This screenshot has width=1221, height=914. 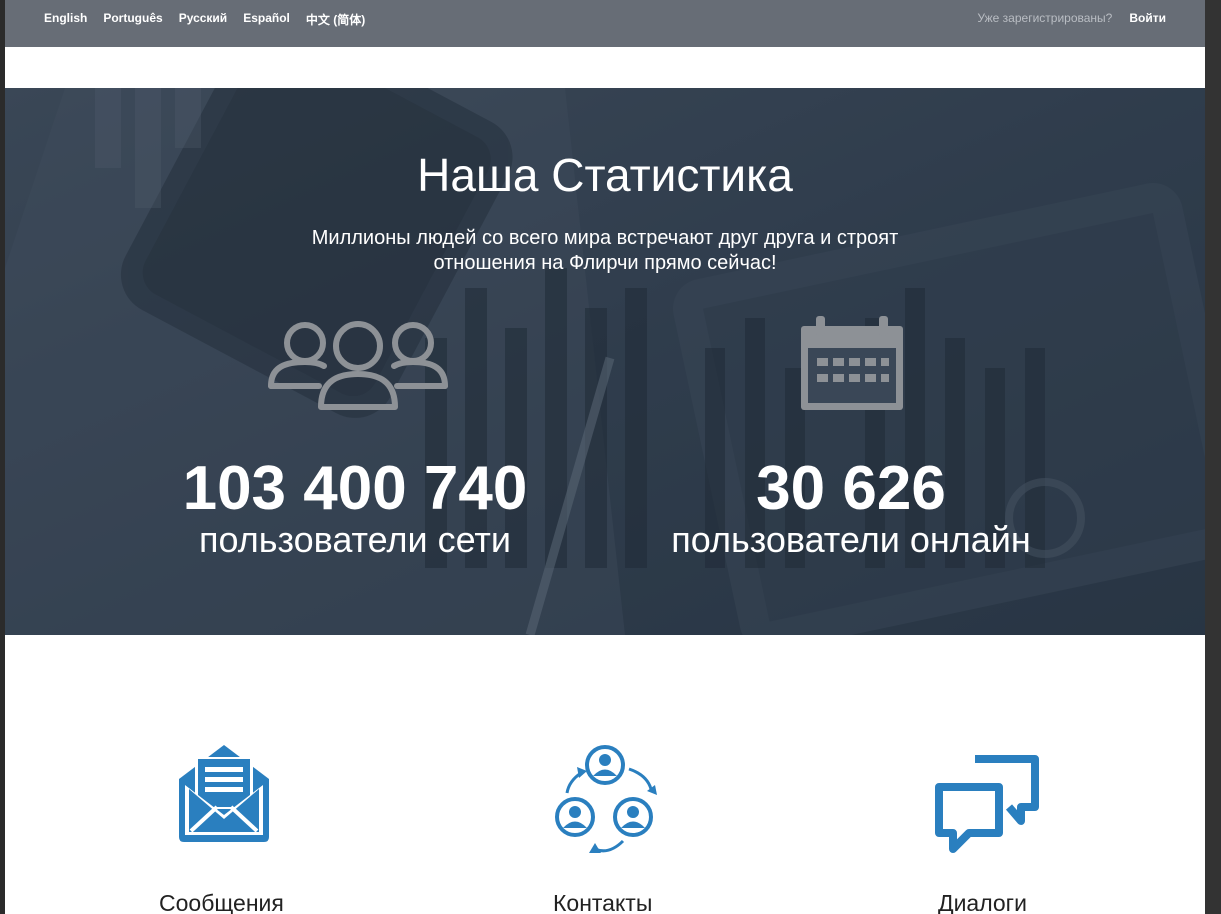 What do you see at coordinates (987, 804) in the screenshot?
I see `chat-bubbles-icon` at bounding box center [987, 804].